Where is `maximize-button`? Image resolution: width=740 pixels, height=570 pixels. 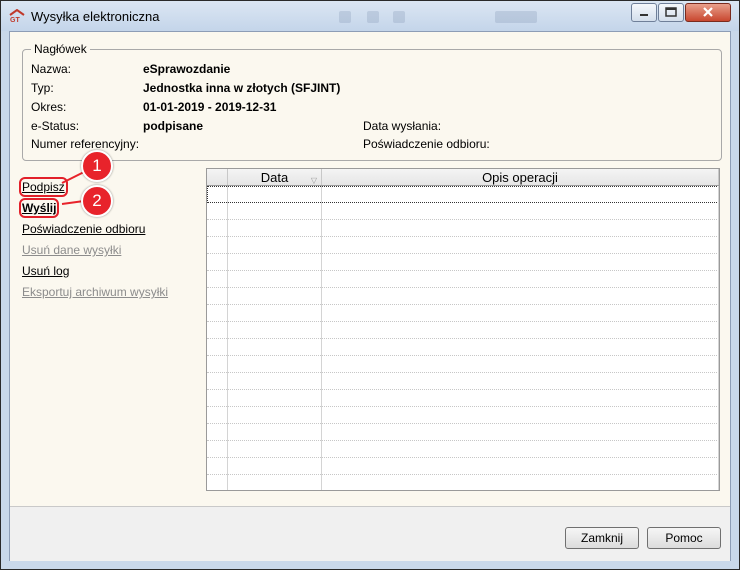
maximize-button is located at coordinates (671, 12).